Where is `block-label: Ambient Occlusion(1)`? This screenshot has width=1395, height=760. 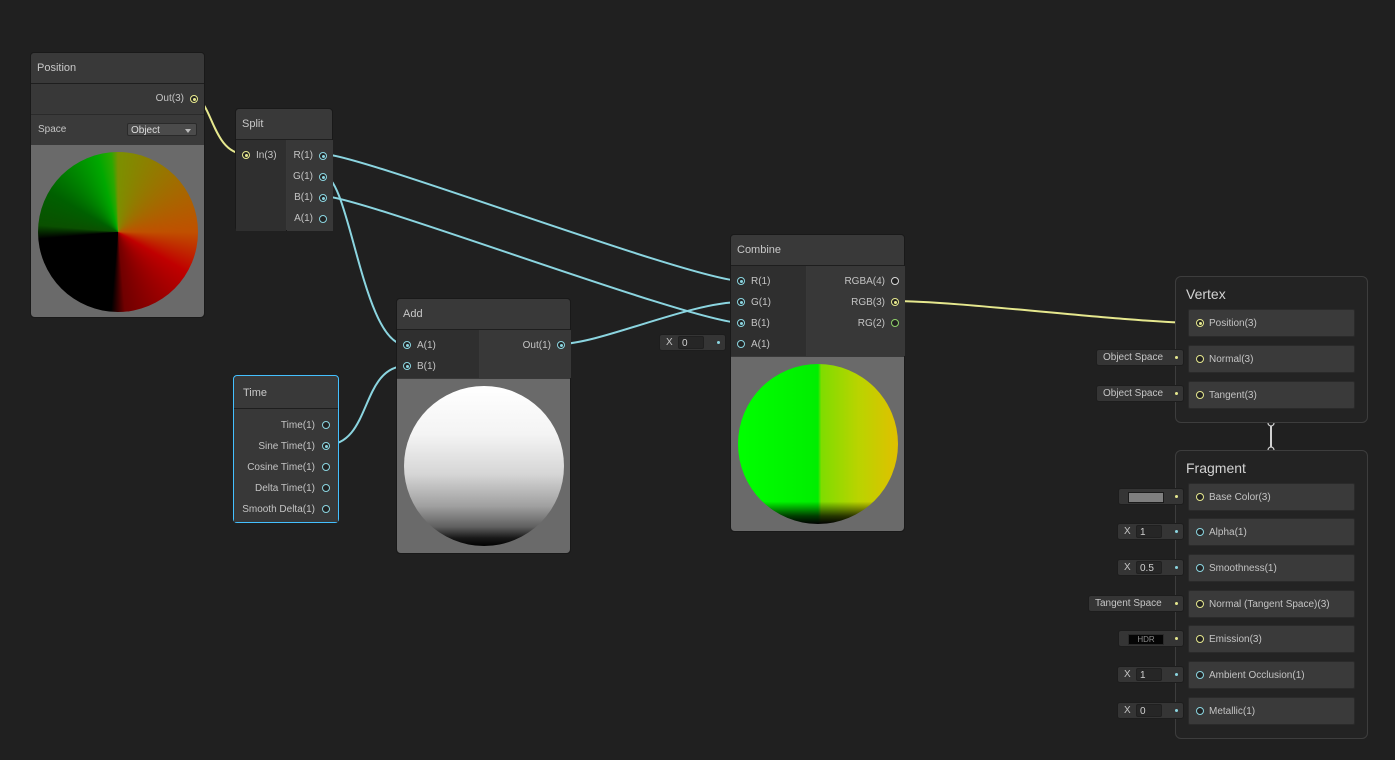
block-label: Ambient Occlusion(1) is located at coordinates (1257, 675).